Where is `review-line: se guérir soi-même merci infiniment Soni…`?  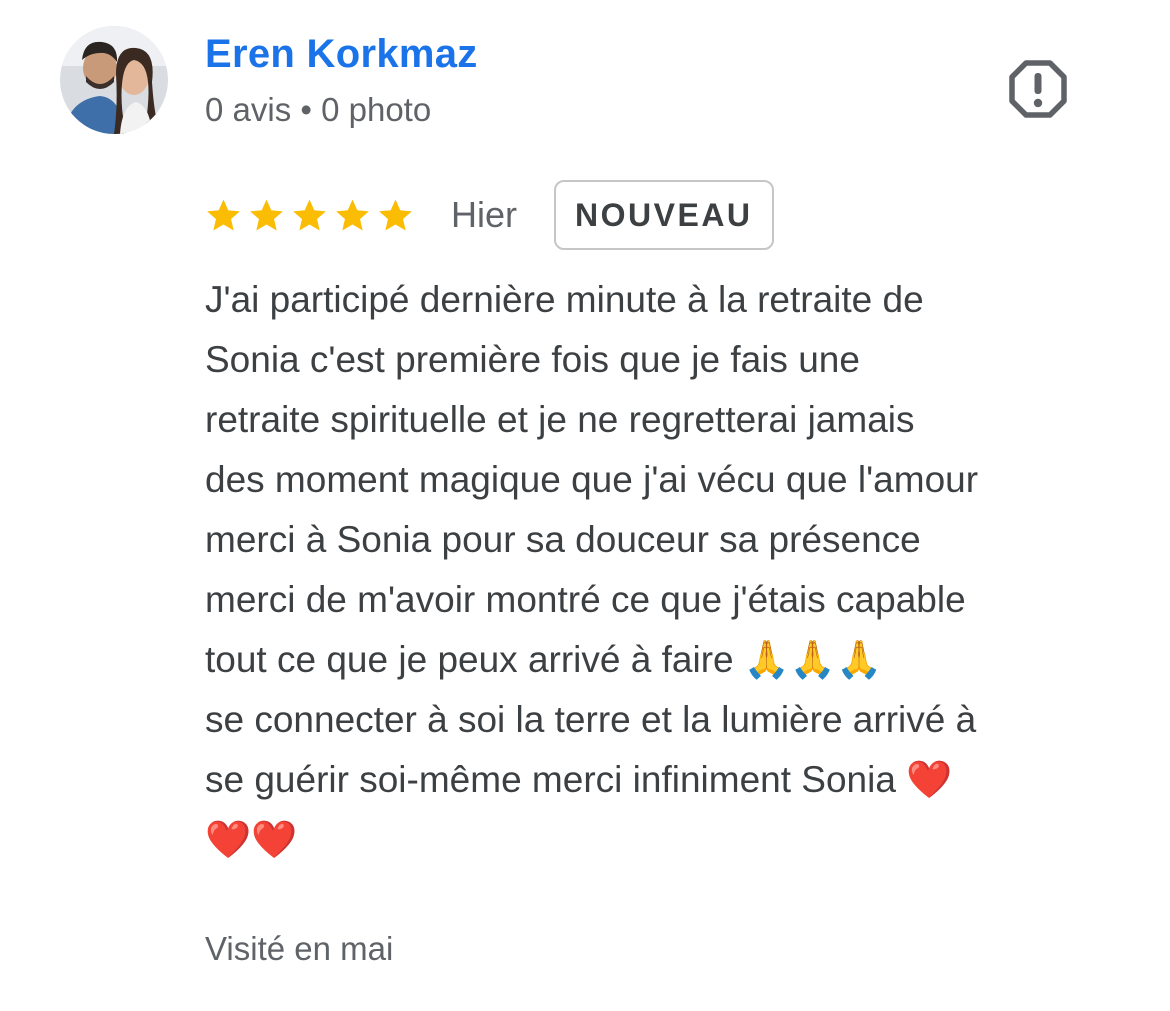
review-line: se guérir soi-même merci infiniment Soni… is located at coordinates (579, 779).